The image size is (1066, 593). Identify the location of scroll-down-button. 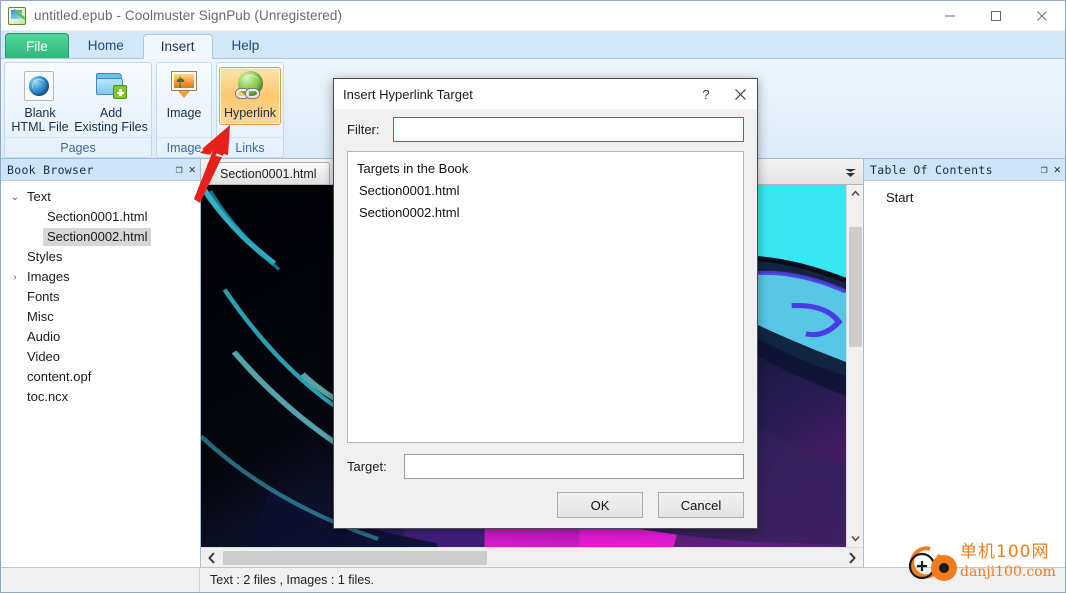
(855, 538).